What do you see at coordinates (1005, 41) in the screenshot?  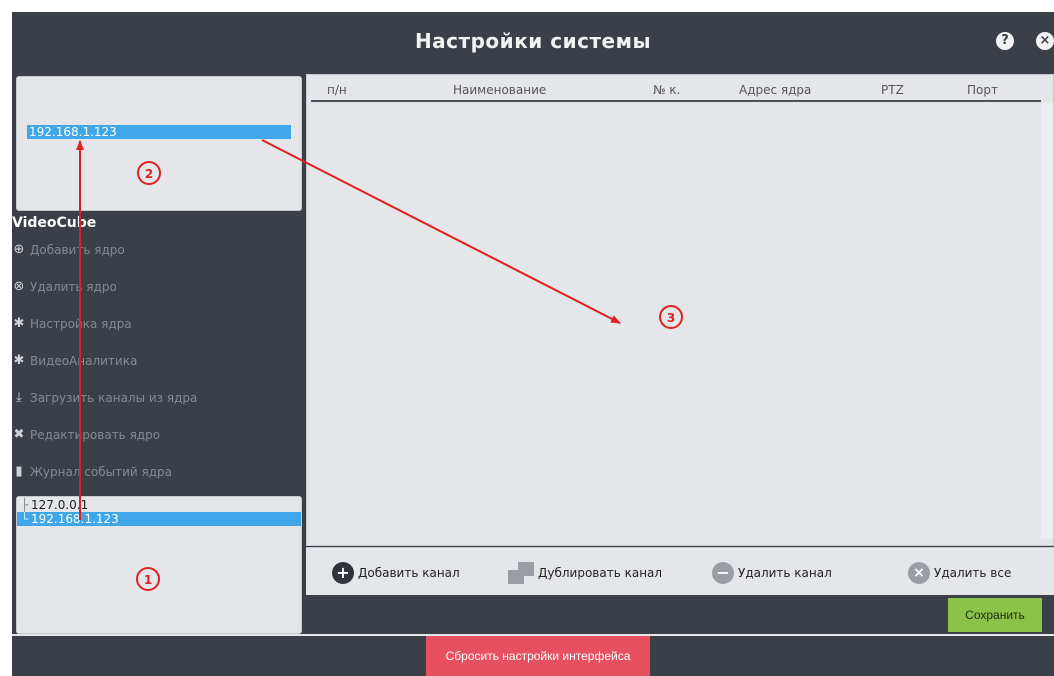 I see `help-icon: ?` at bounding box center [1005, 41].